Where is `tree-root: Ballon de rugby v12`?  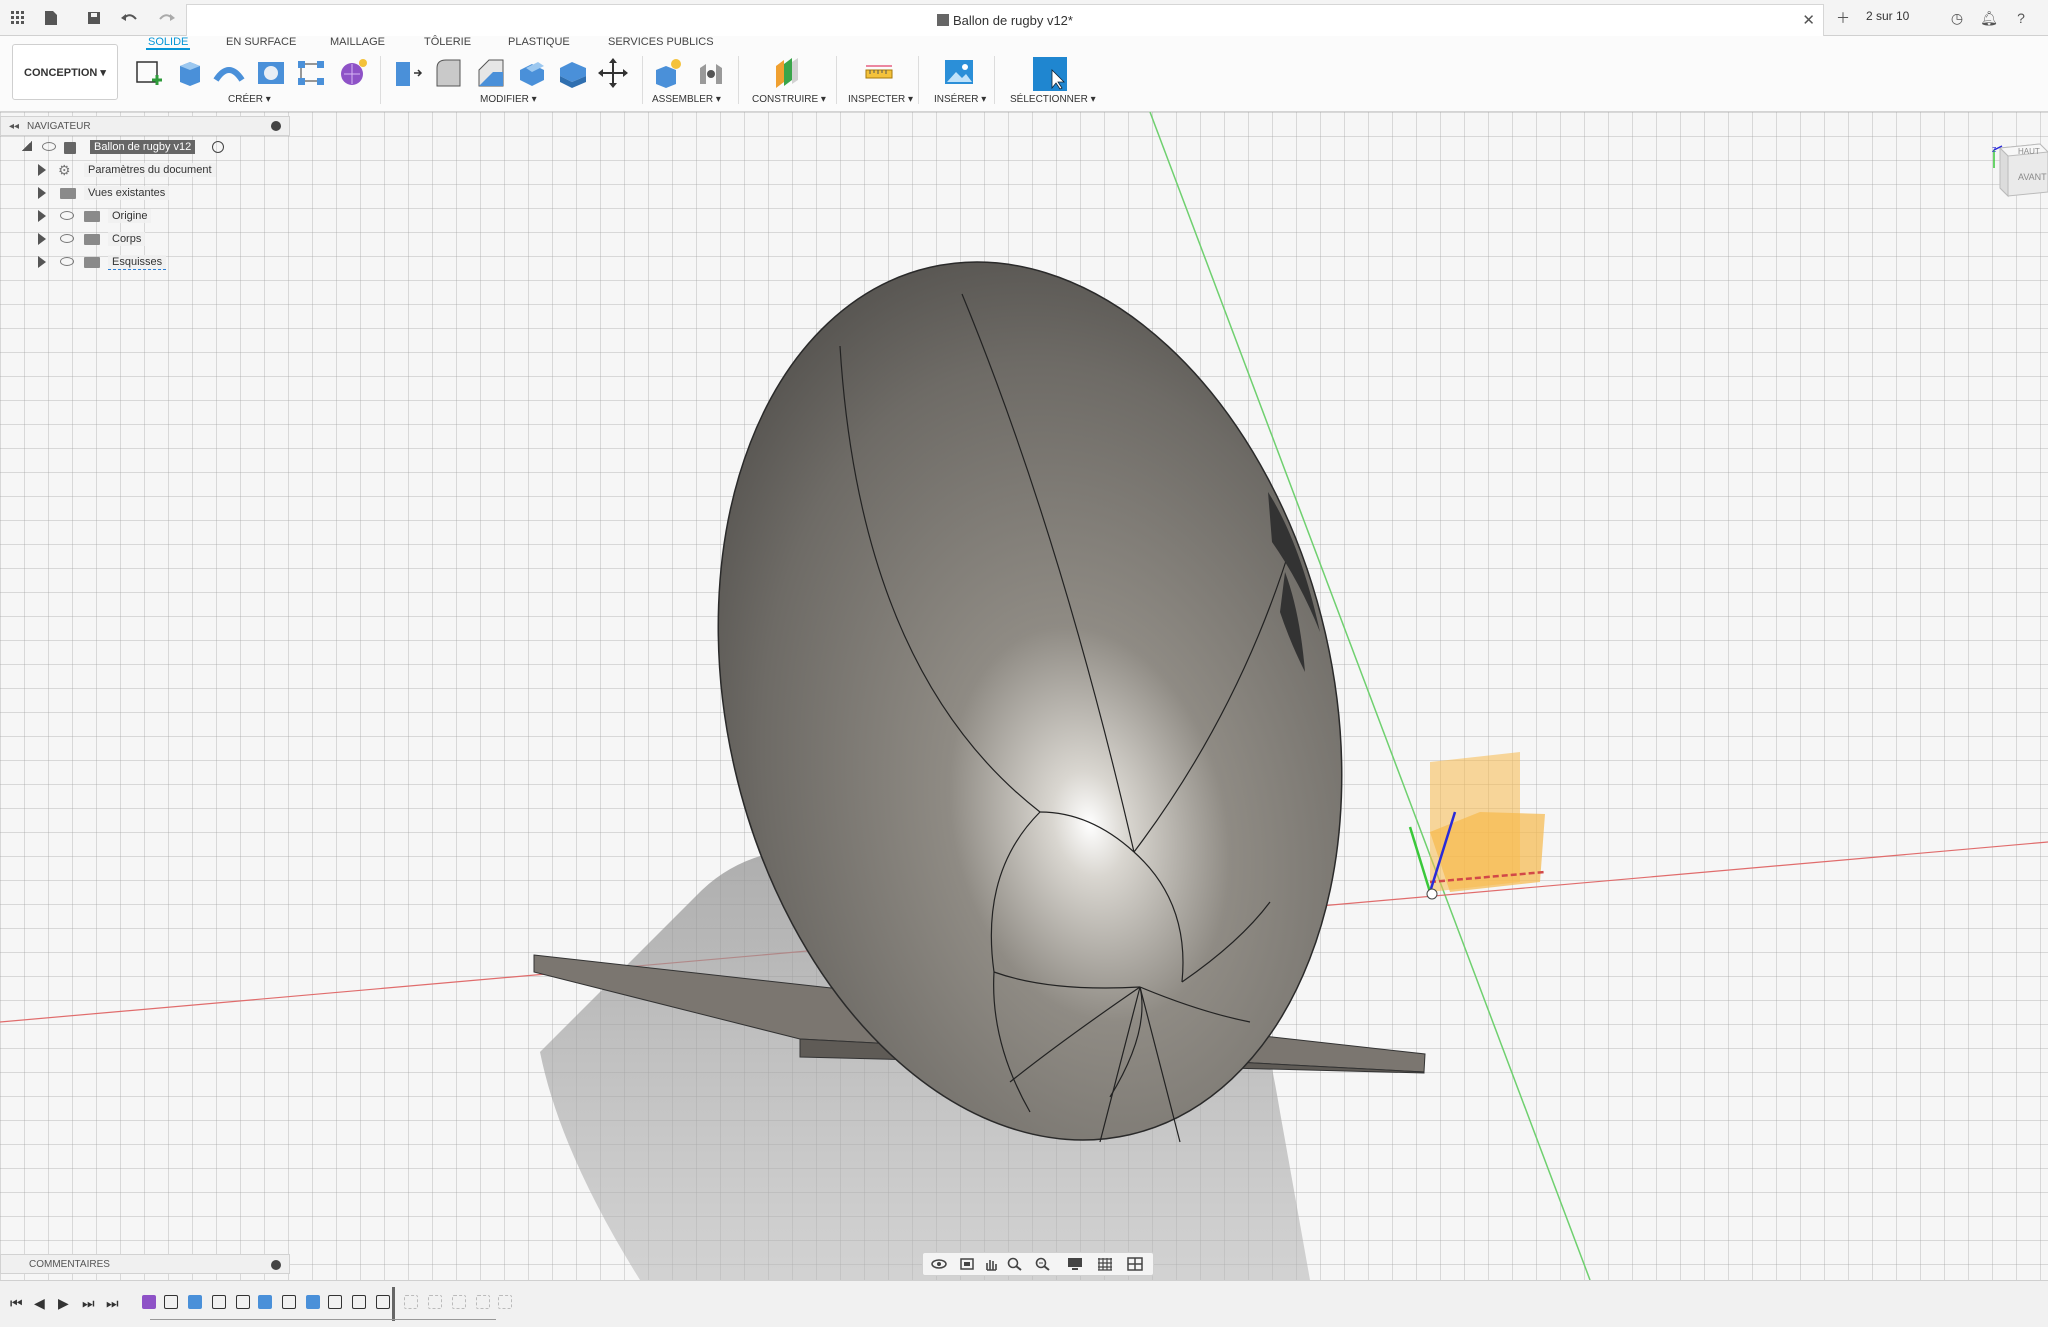
tree-root: Ballon de rugby v12 is located at coordinates (145, 147).